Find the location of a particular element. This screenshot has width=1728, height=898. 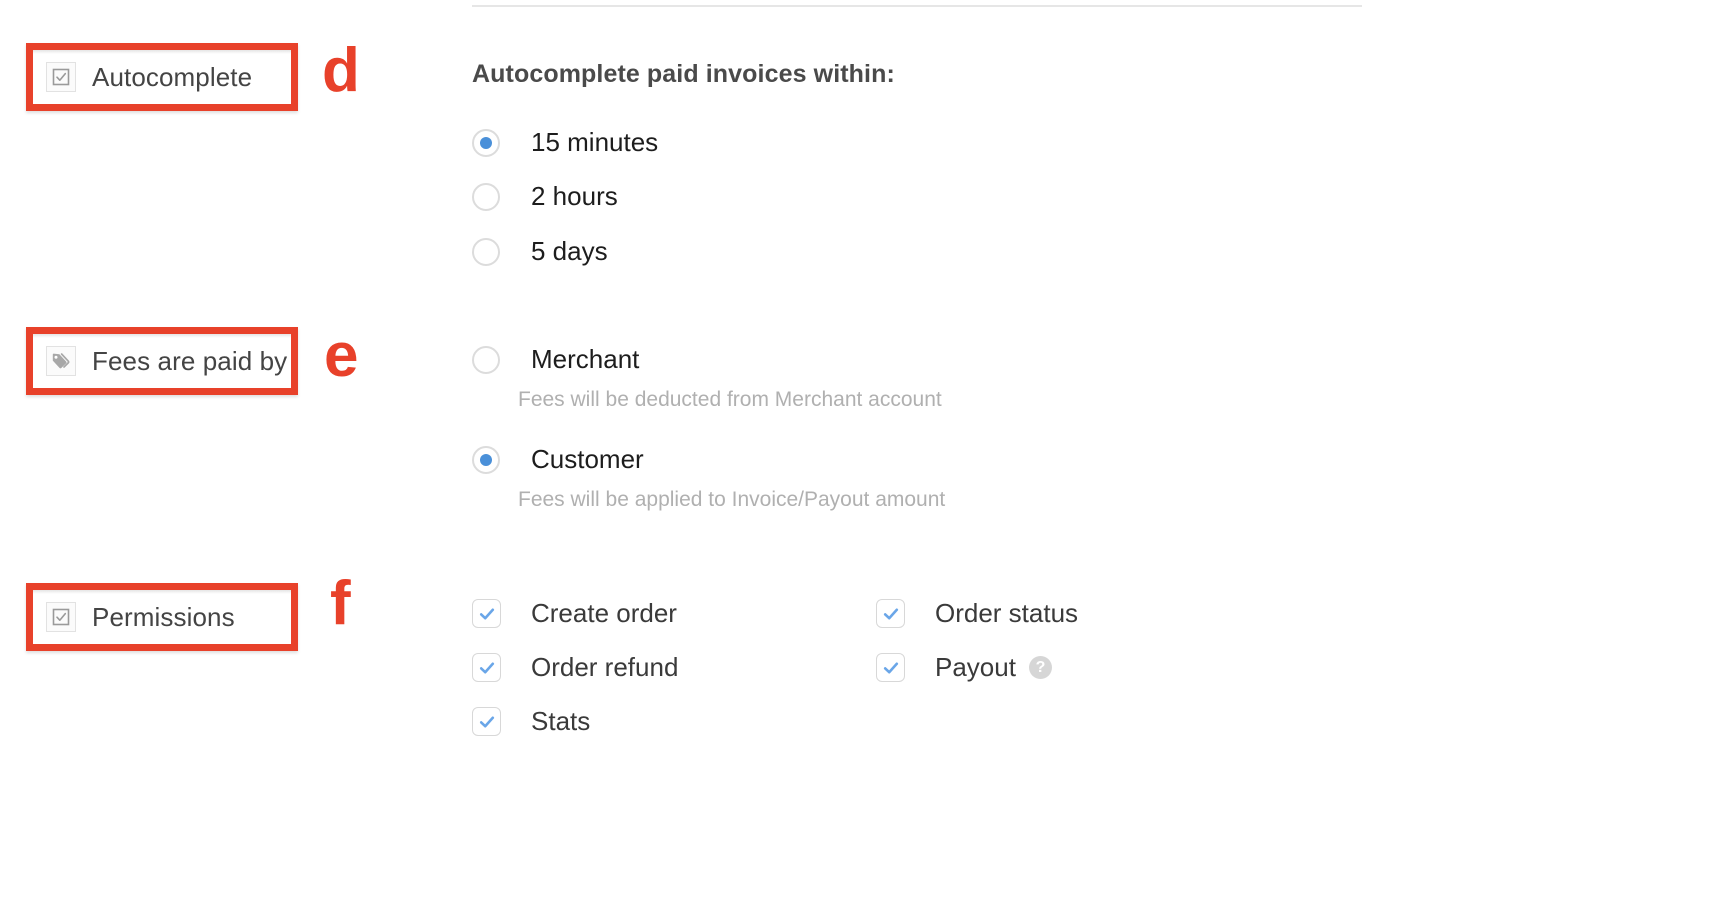

label-box-fees-text: Fees are paid by is located at coordinates (190, 360).